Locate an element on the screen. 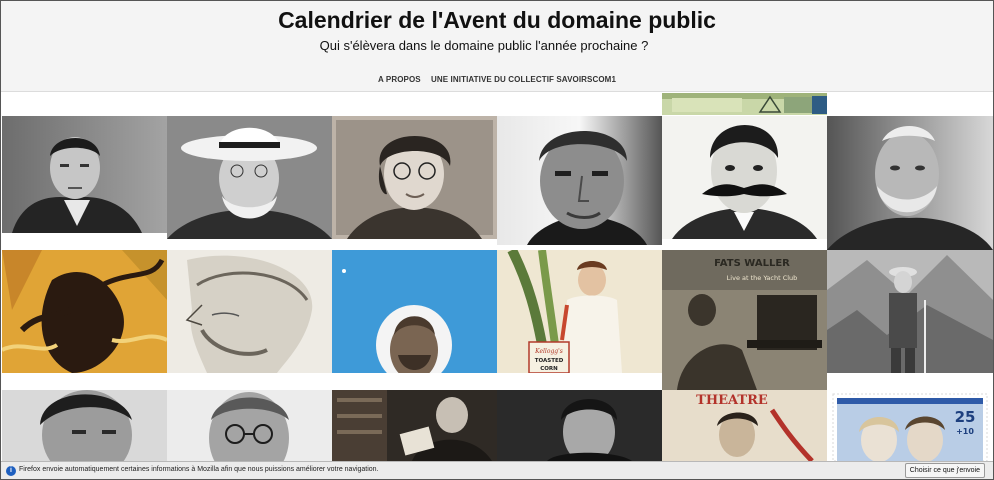 This screenshot has height=480, width=994. page-title: Calendrier de l'Avent du domaine public is located at coordinates (497, 20).